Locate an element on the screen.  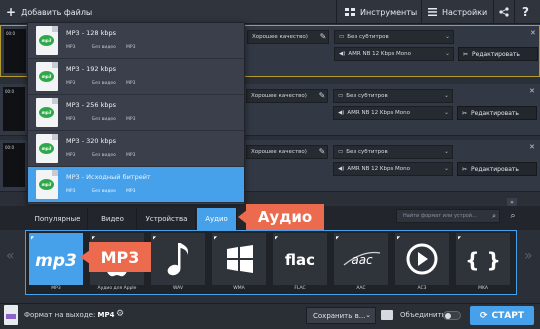
callout-pointer-icon is located at coordinates (242, 217).